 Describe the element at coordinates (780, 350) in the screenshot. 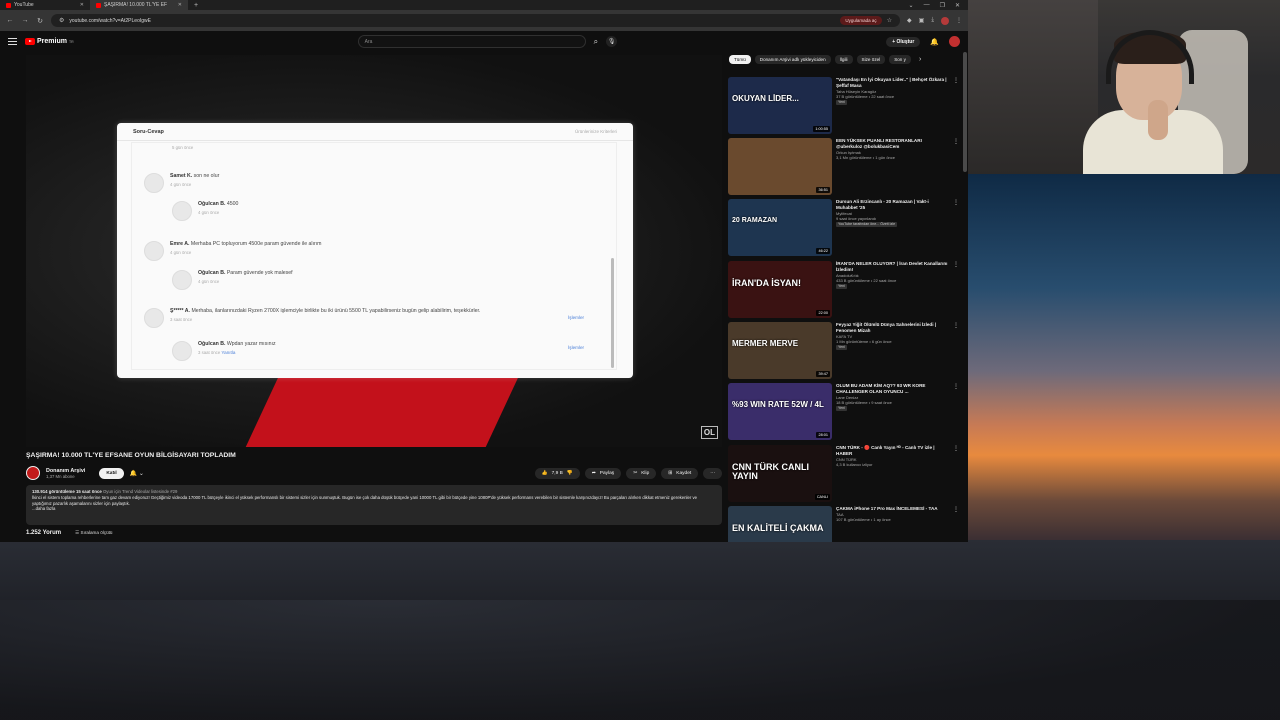

I see `video-thumbnail: MERMER MERVE 39:47` at that location.